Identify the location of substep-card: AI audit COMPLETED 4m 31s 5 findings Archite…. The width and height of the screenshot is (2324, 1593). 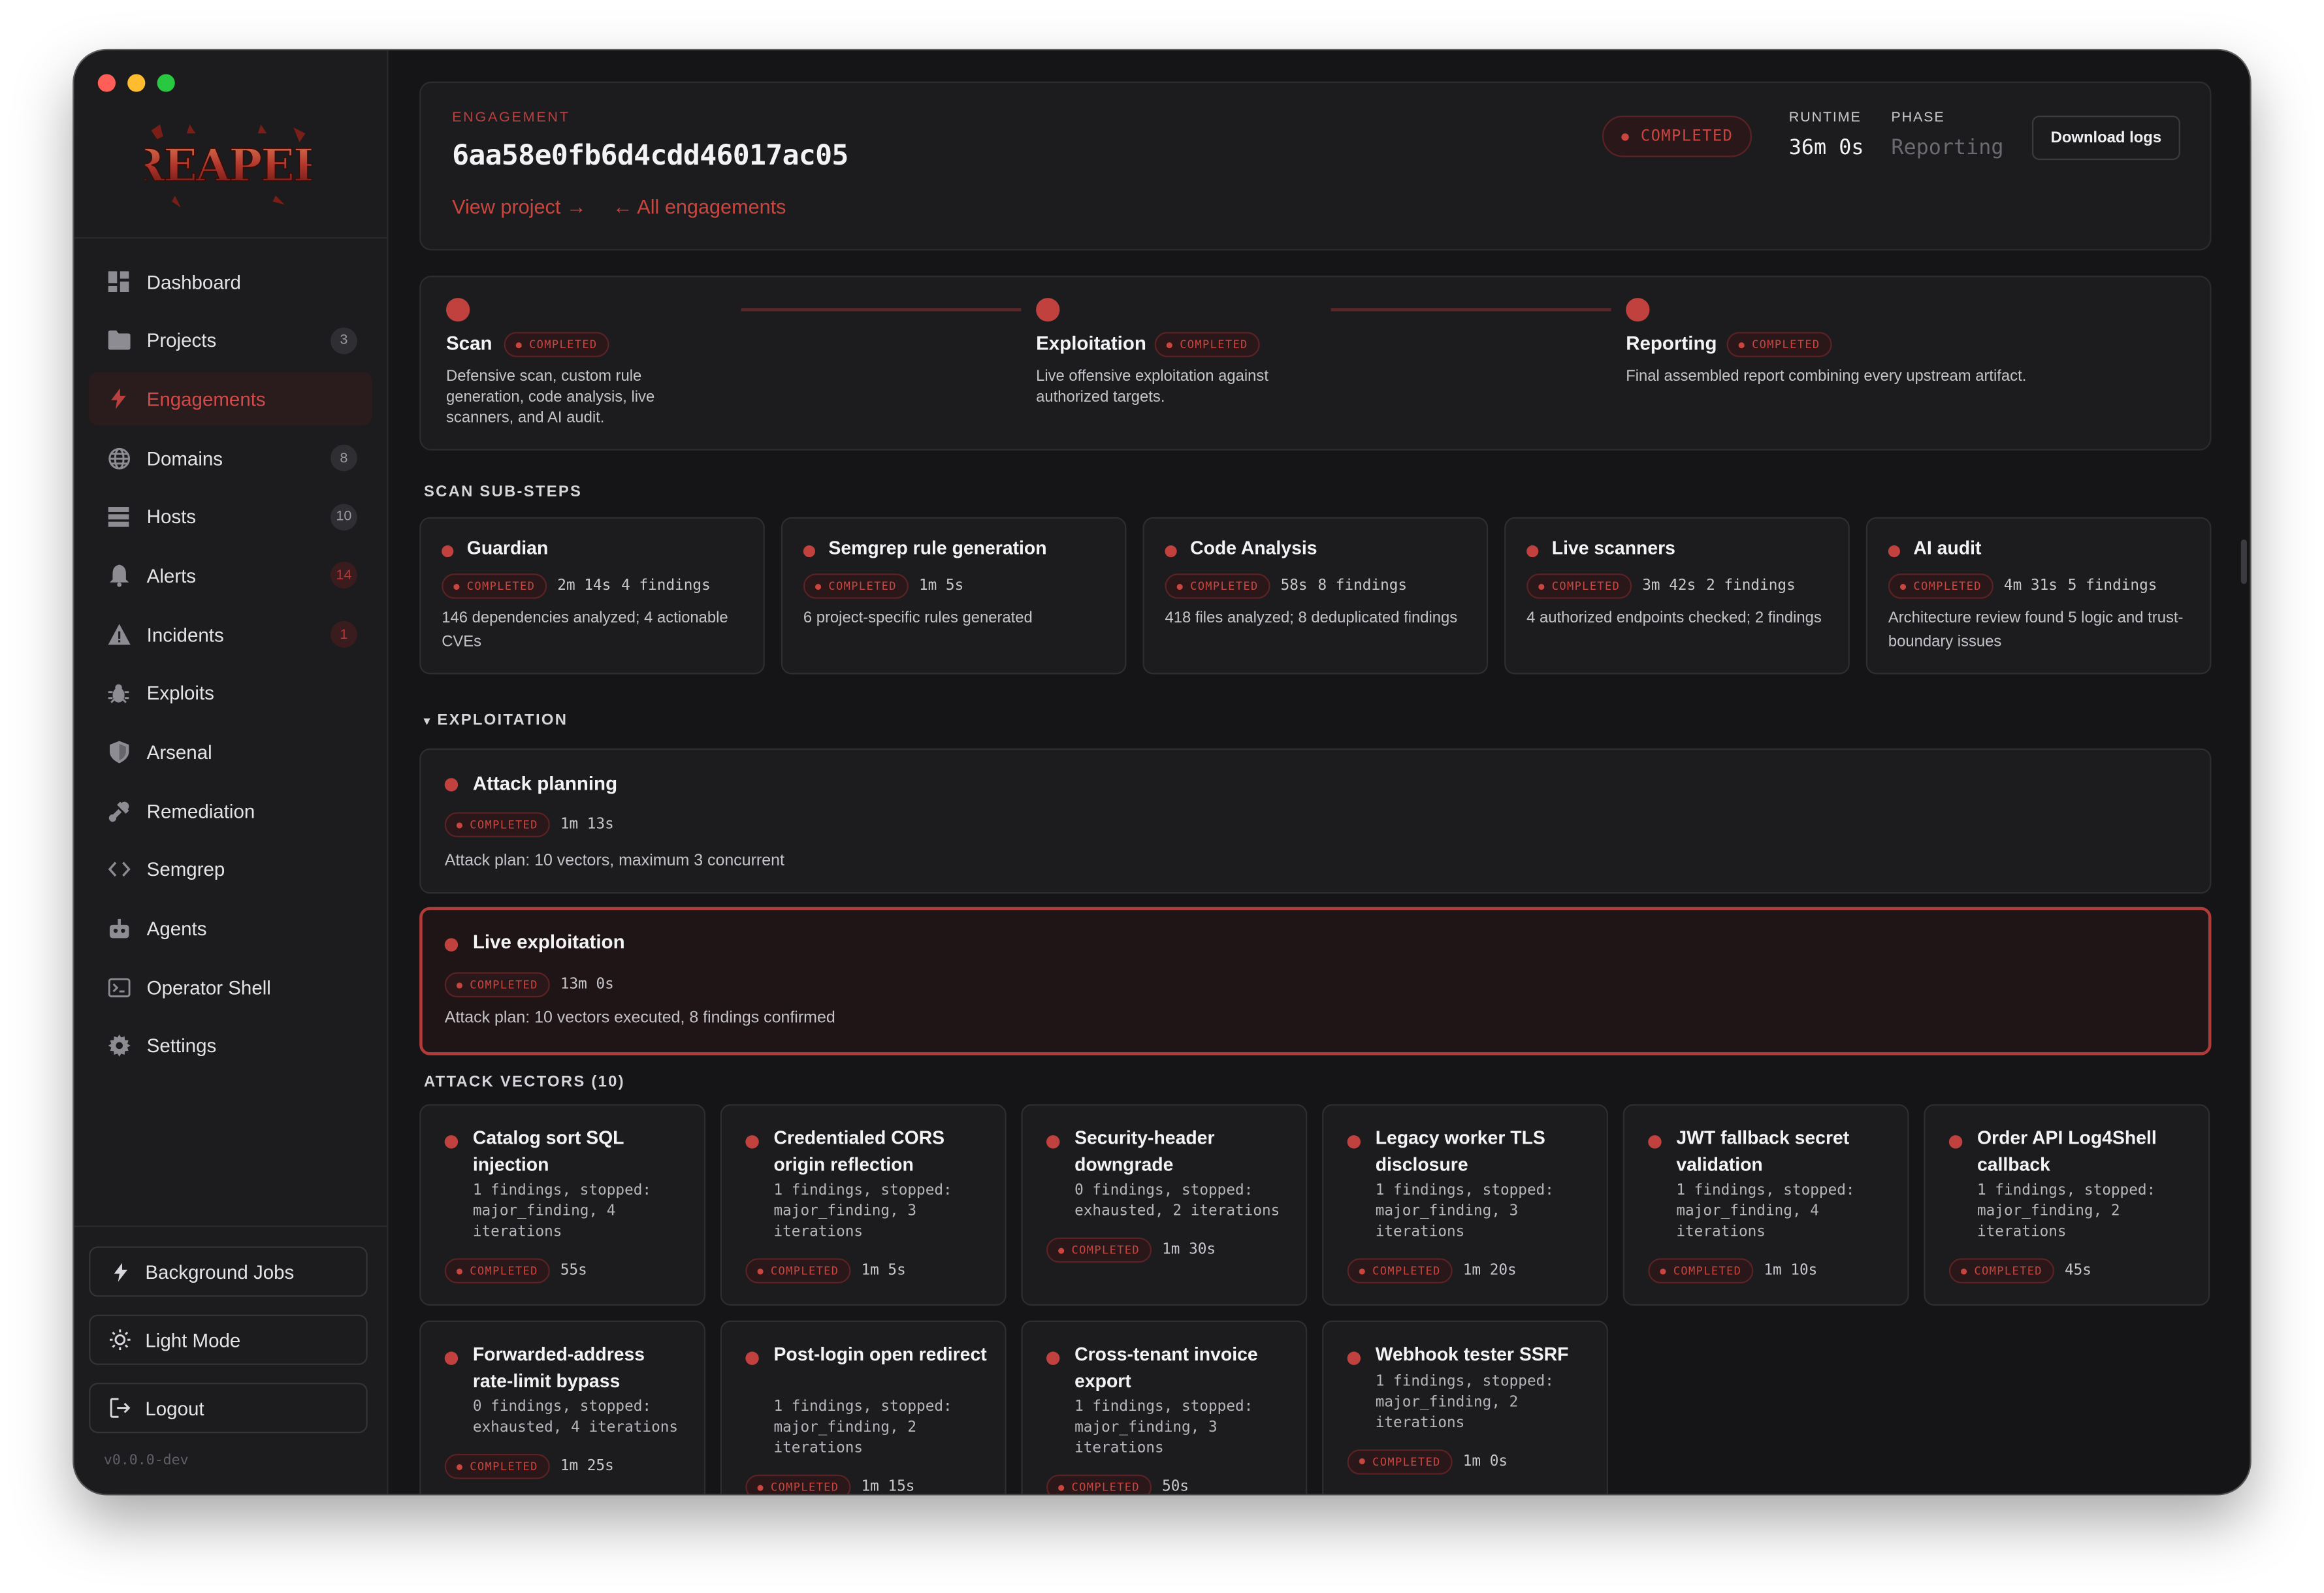
(2038, 596).